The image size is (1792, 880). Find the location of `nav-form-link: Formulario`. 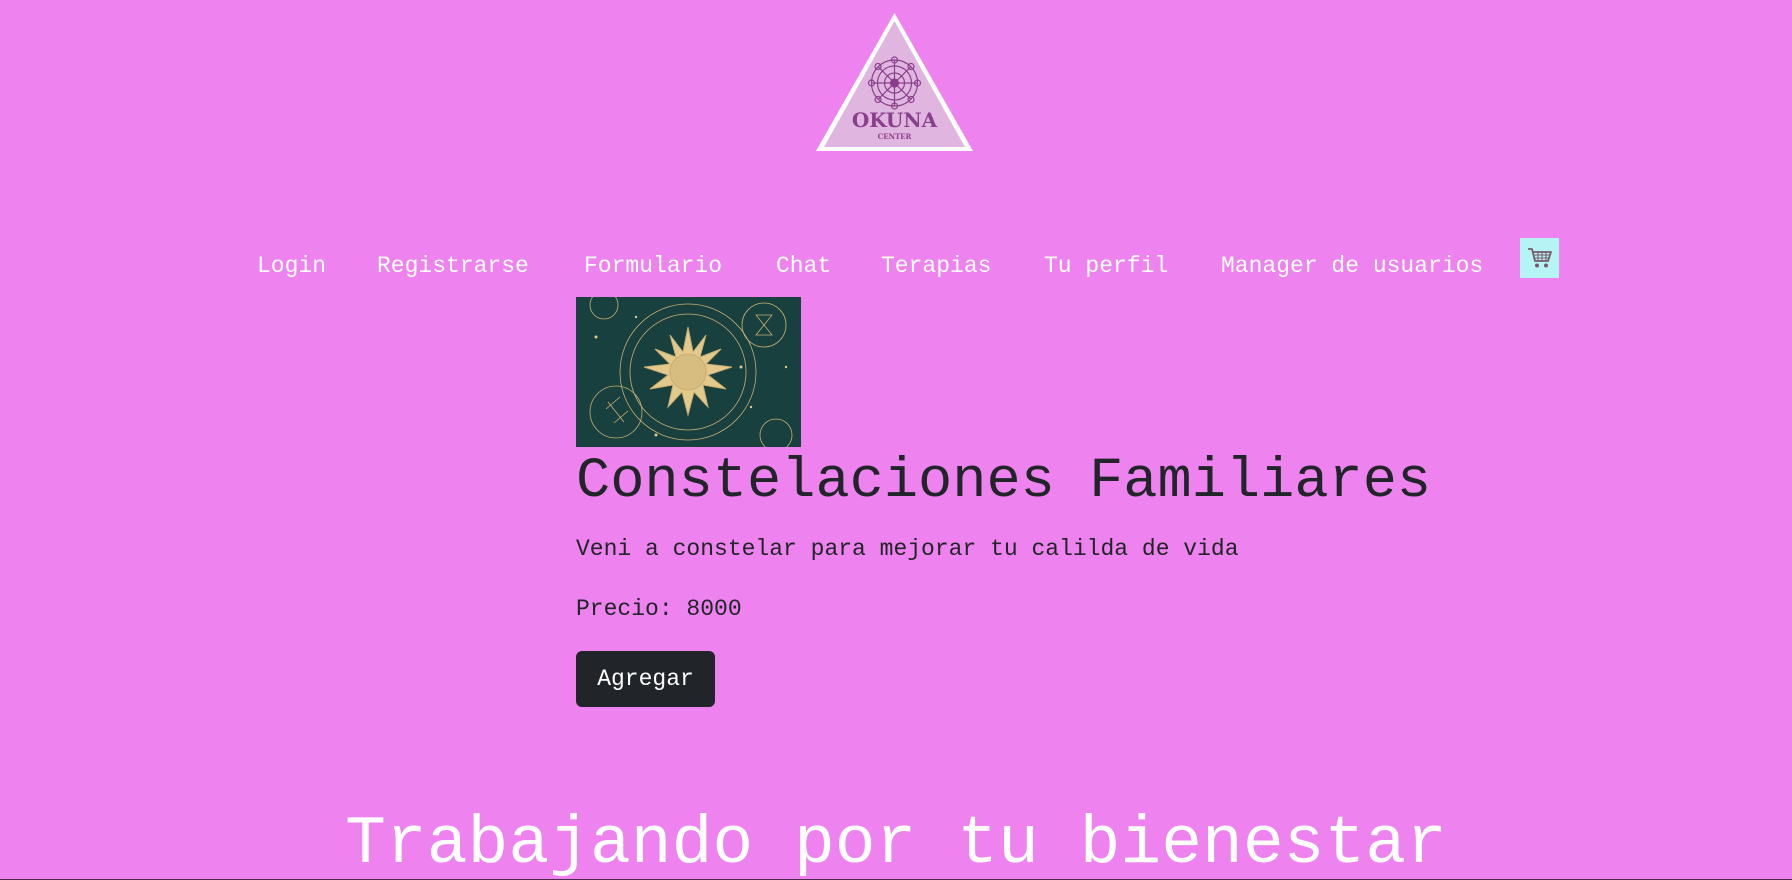

nav-form-link: Formulario is located at coordinates (653, 266).